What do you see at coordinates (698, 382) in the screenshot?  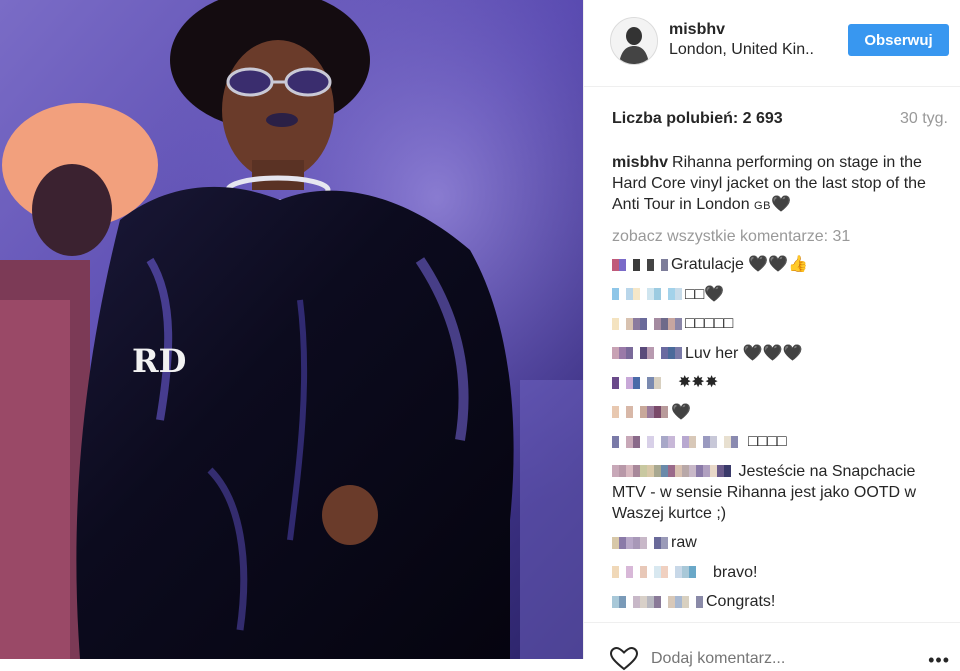 I see `comment-text: ✸✸✸` at bounding box center [698, 382].